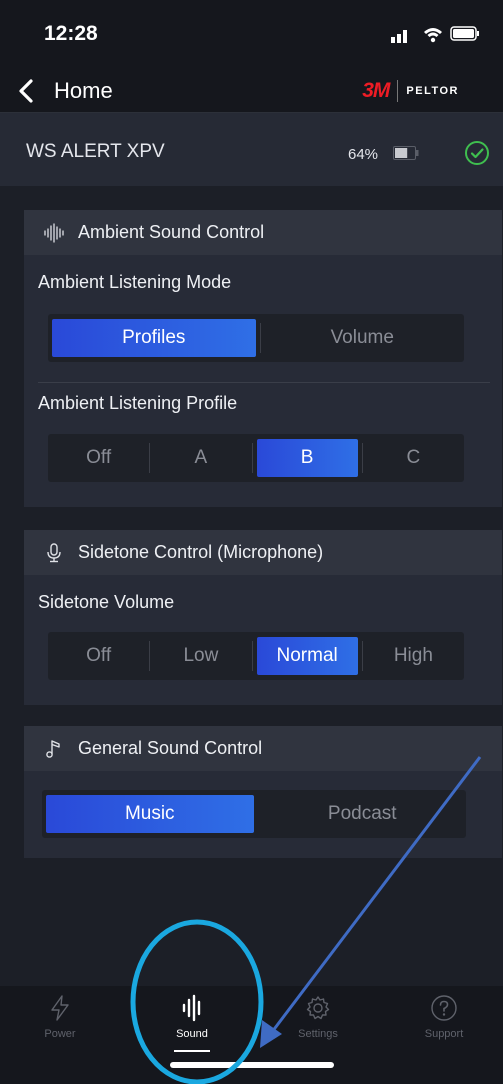  I want to click on sidetone-header: Sidetone Control (Microphone), so click(263, 552).